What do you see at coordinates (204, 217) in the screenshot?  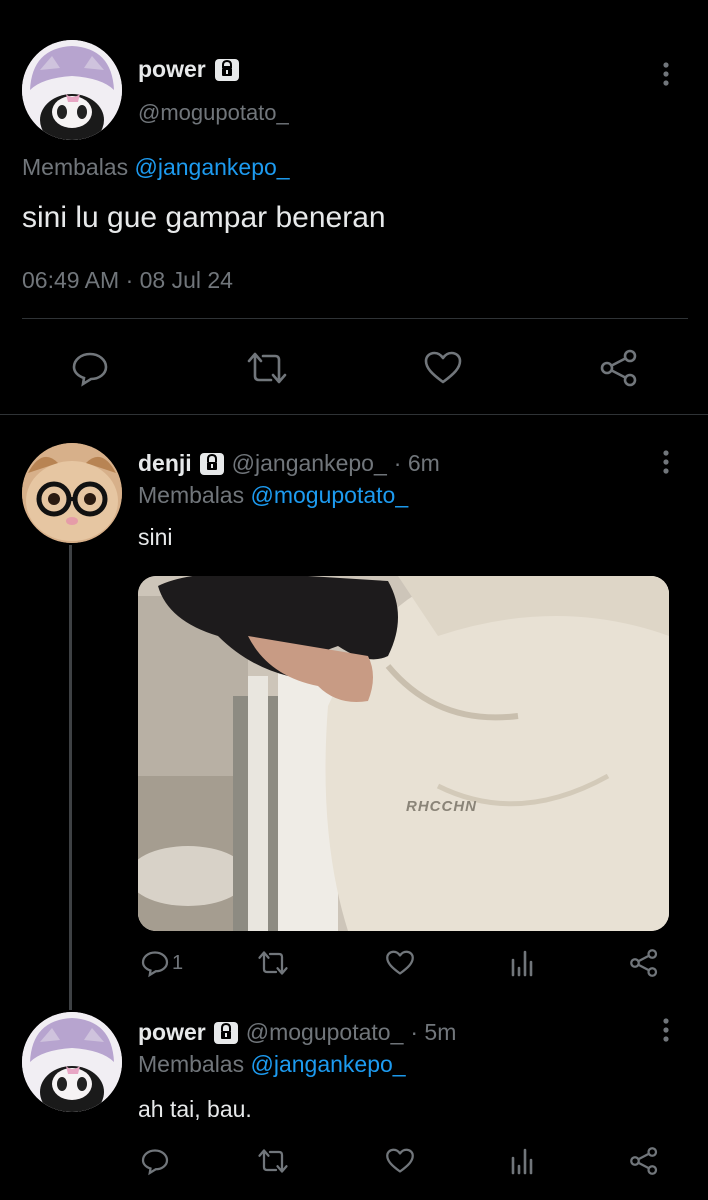 I see `tweet-text: sini lu gue gampar beneran` at bounding box center [204, 217].